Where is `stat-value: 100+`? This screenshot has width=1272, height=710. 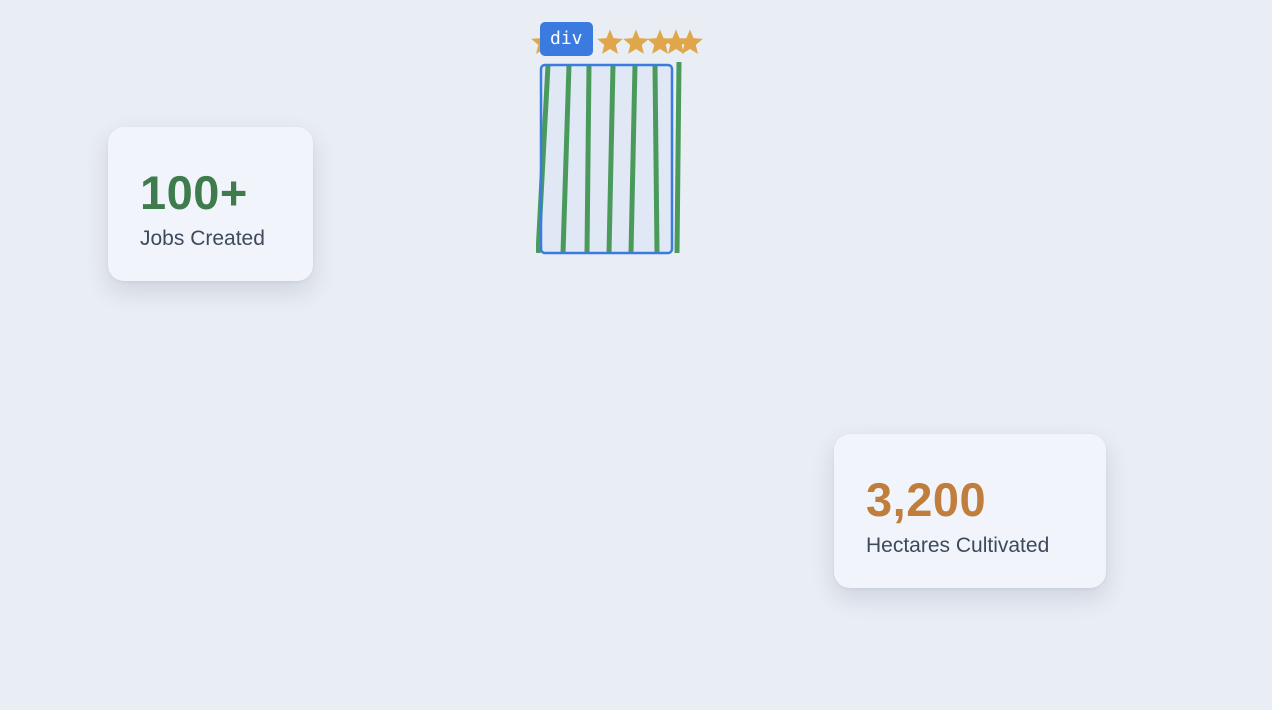 stat-value: 100+ is located at coordinates (194, 192).